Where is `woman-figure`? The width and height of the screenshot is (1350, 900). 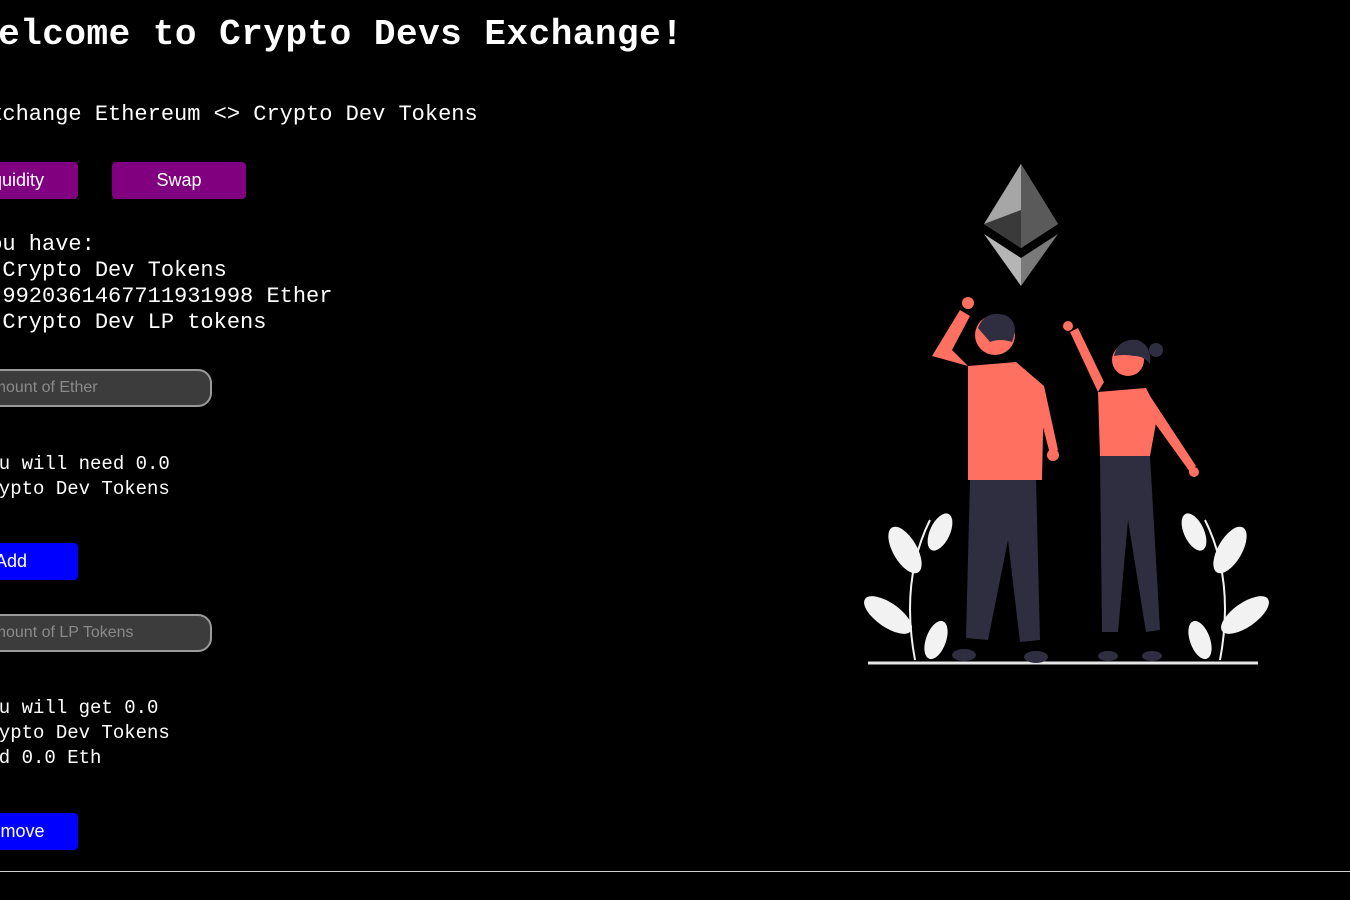 woman-figure is located at coordinates (1131, 491).